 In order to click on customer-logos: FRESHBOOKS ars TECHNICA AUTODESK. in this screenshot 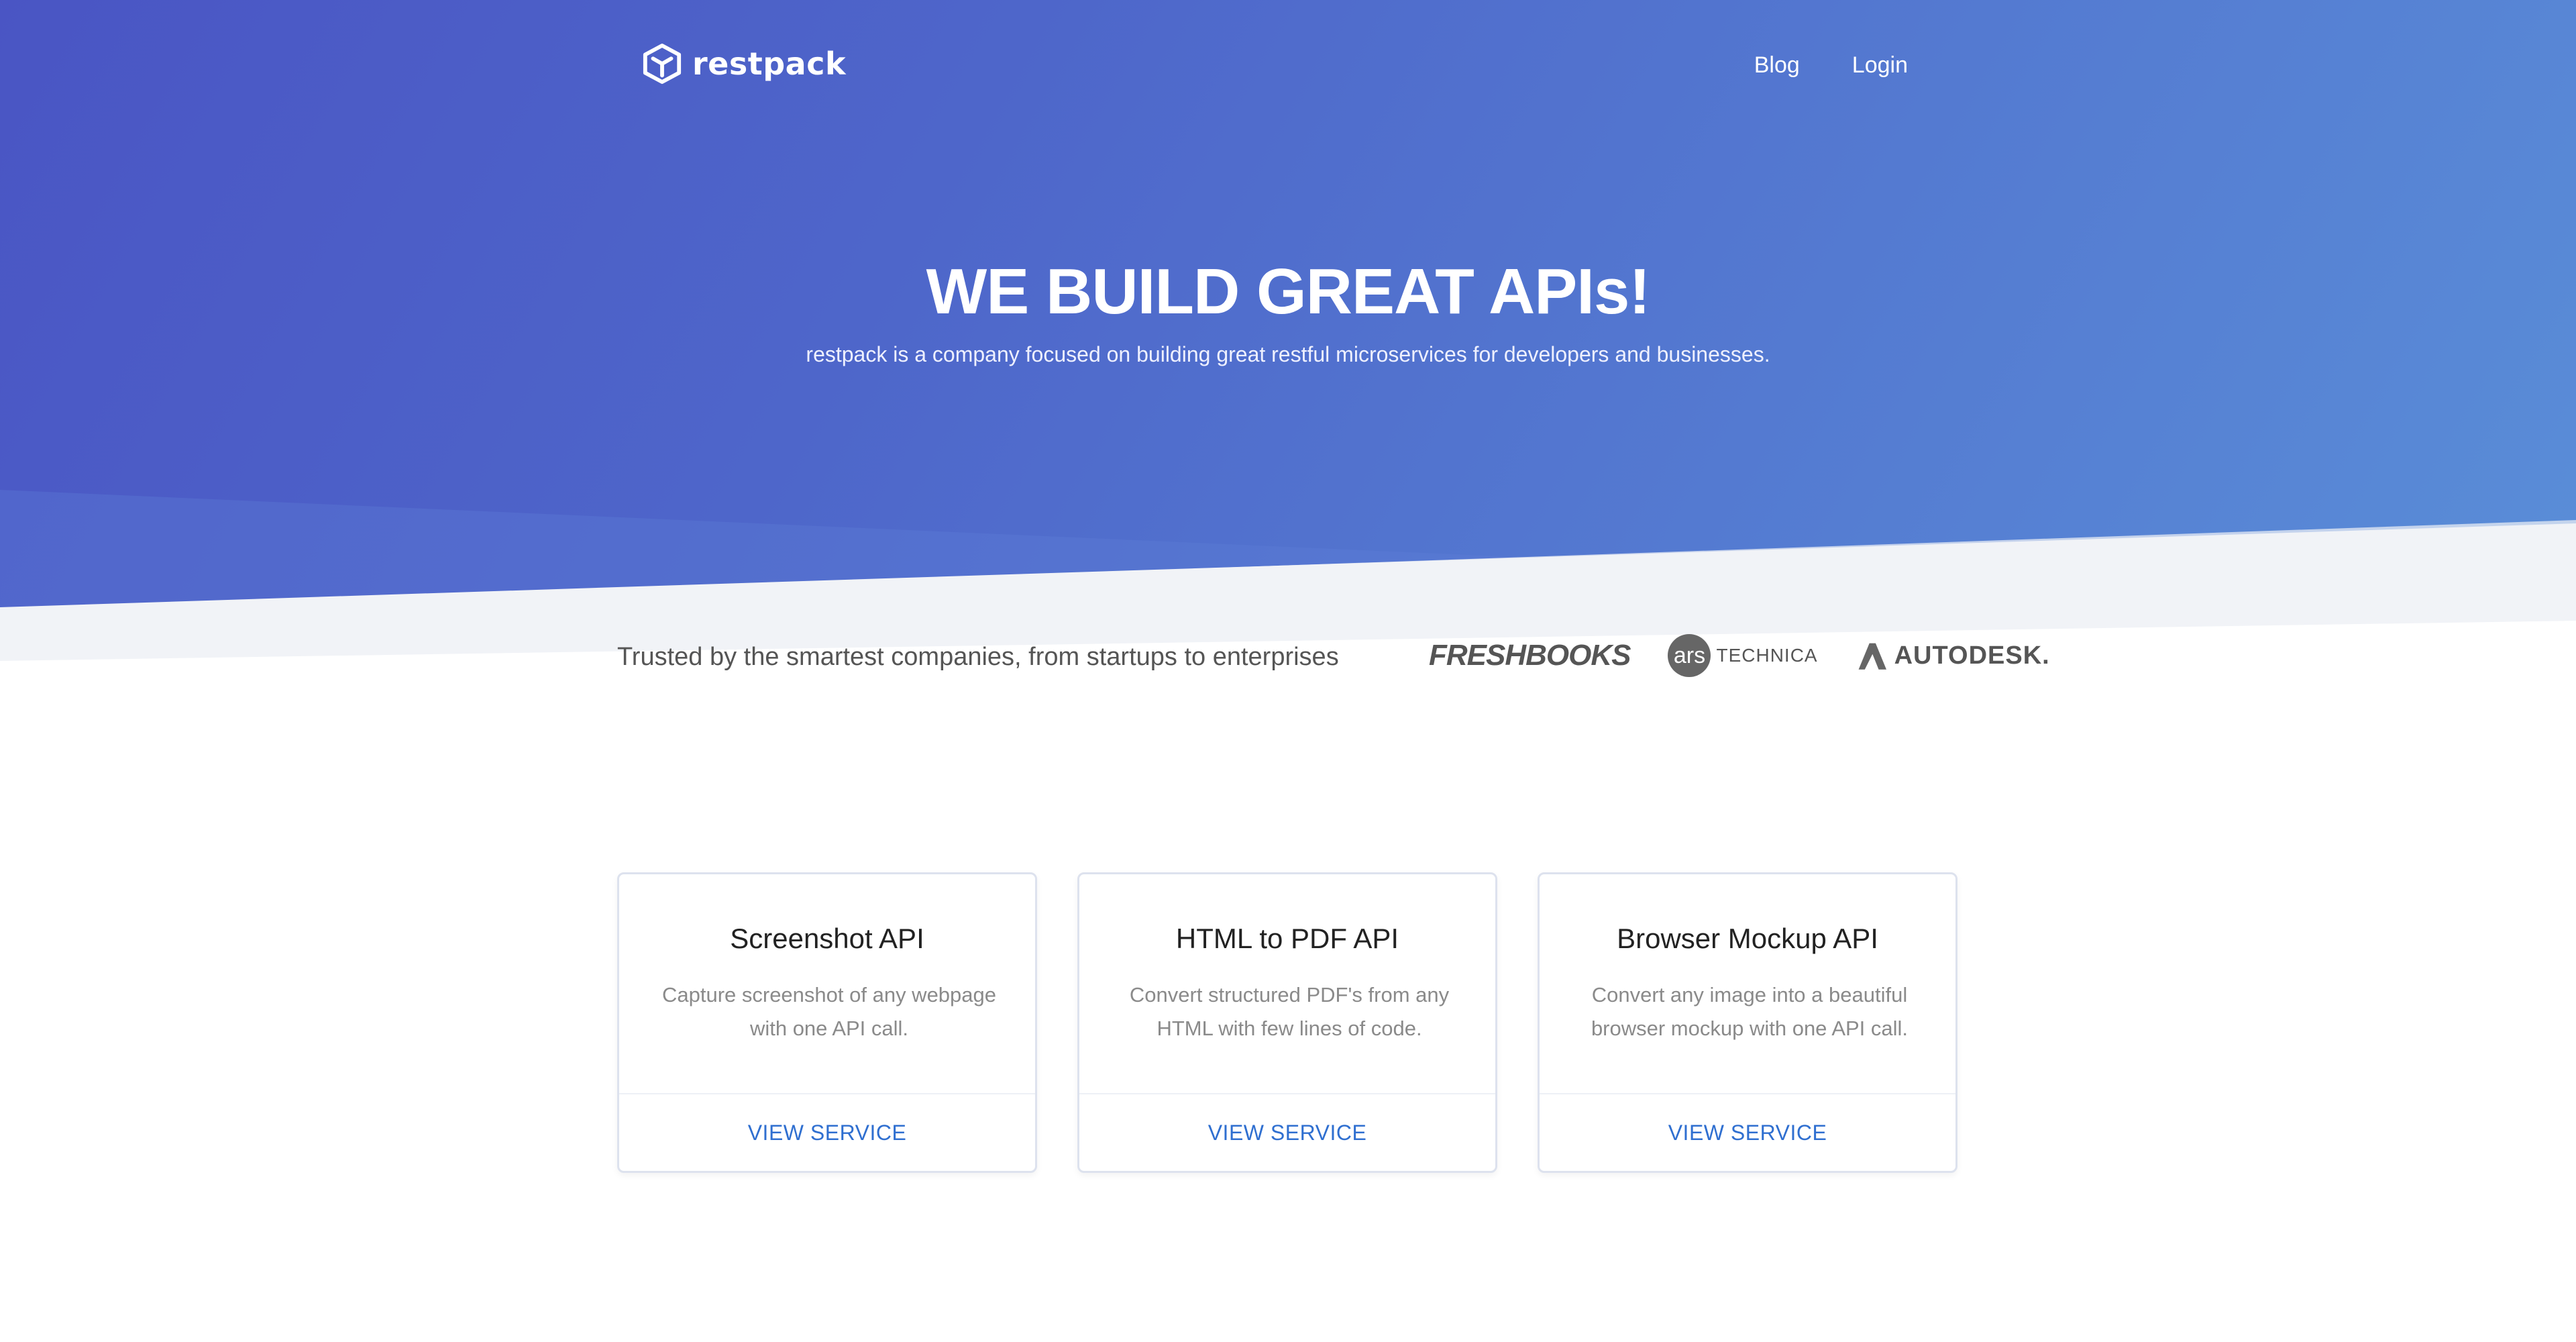, I will do `click(1739, 655)`.